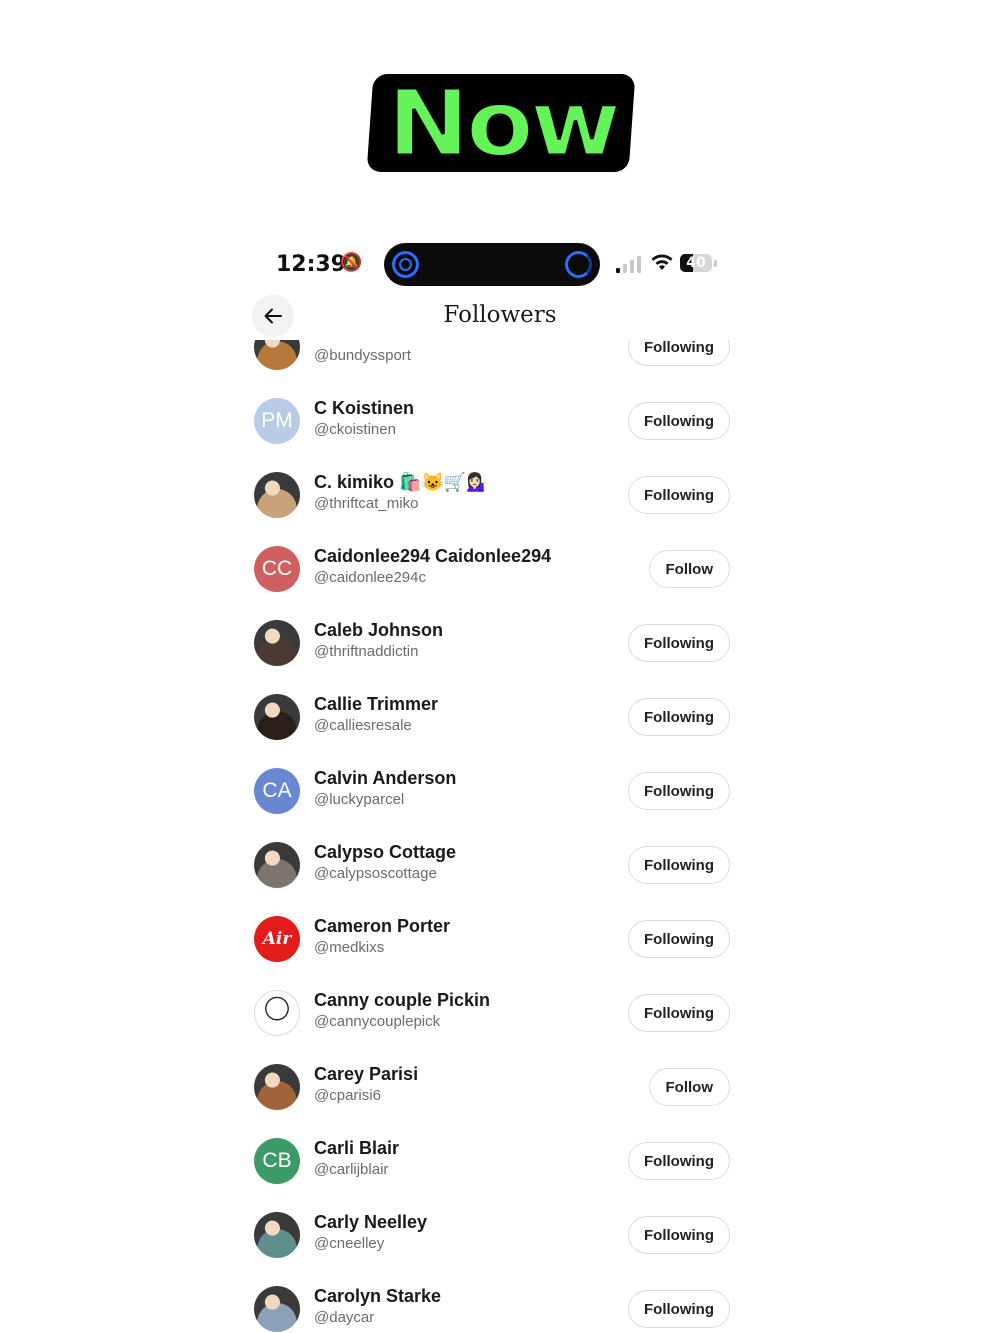  What do you see at coordinates (385, 852) in the screenshot?
I see `follower-name: Calypso Cottage` at bounding box center [385, 852].